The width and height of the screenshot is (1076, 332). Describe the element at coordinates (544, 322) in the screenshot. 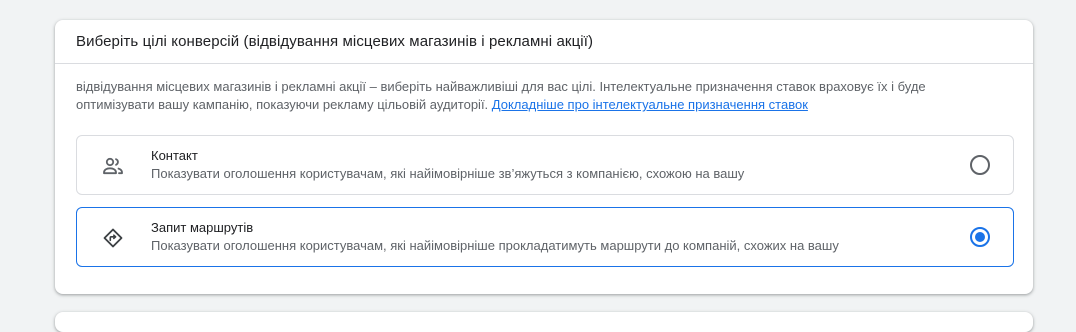

I see `next-card` at that location.